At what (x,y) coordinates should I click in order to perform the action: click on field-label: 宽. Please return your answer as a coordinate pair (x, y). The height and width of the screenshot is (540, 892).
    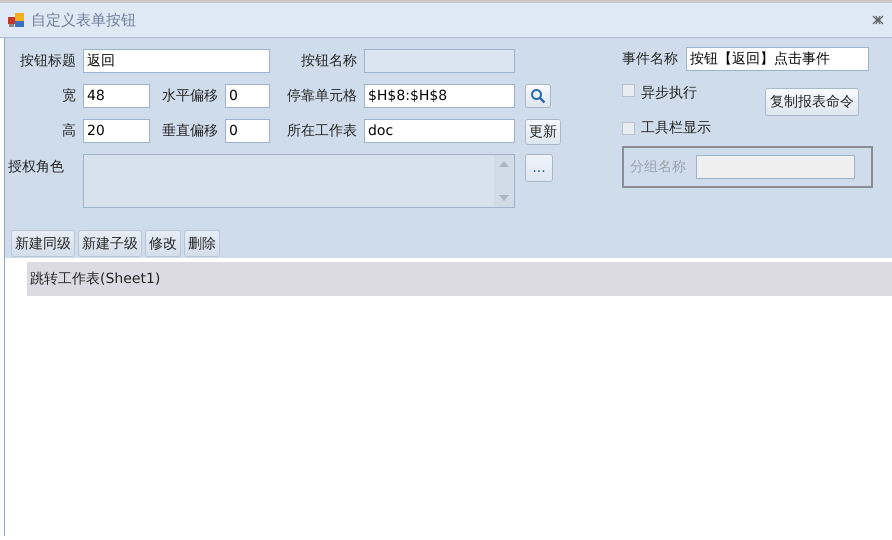
    Looking at the image, I should click on (69, 96).